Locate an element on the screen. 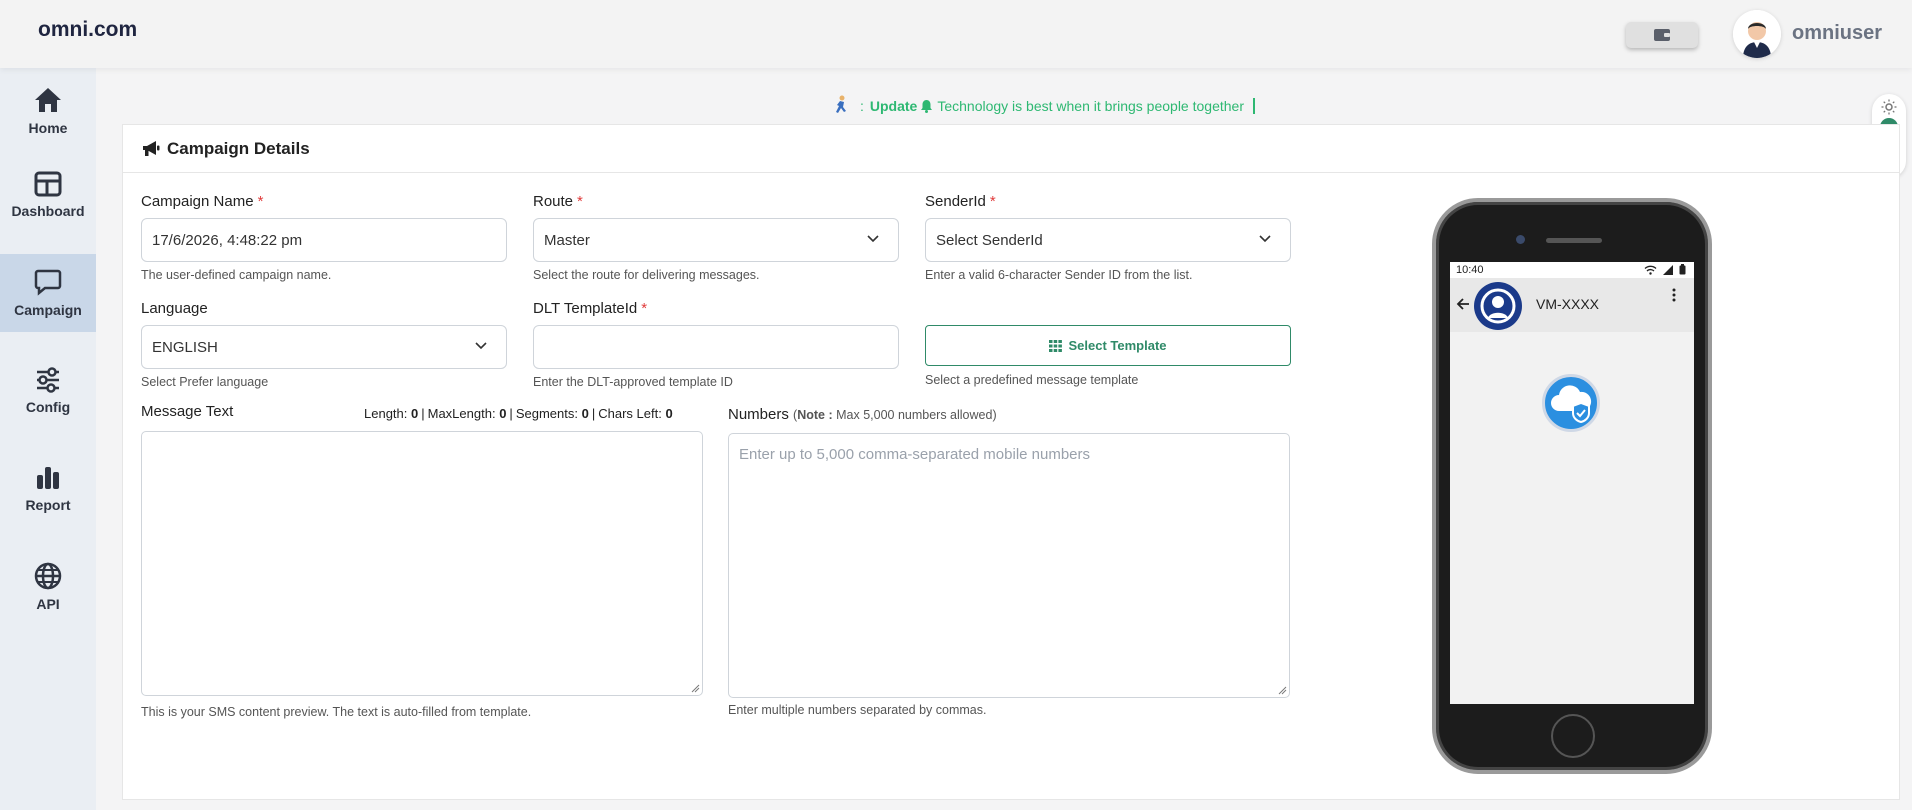 This screenshot has height=810, width=1912. sidebar-item-home: Home is located at coordinates (48, 111).